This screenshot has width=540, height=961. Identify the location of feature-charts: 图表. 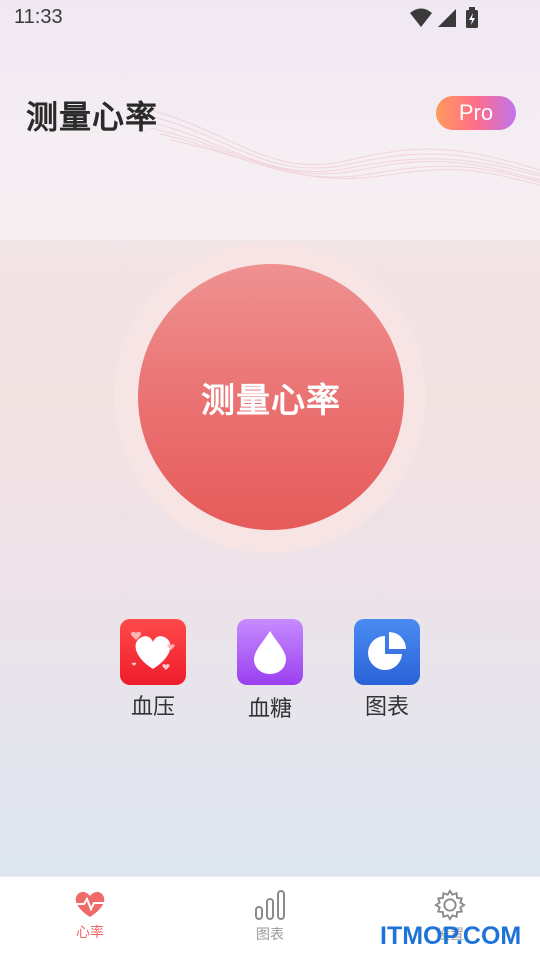
(387, 670).